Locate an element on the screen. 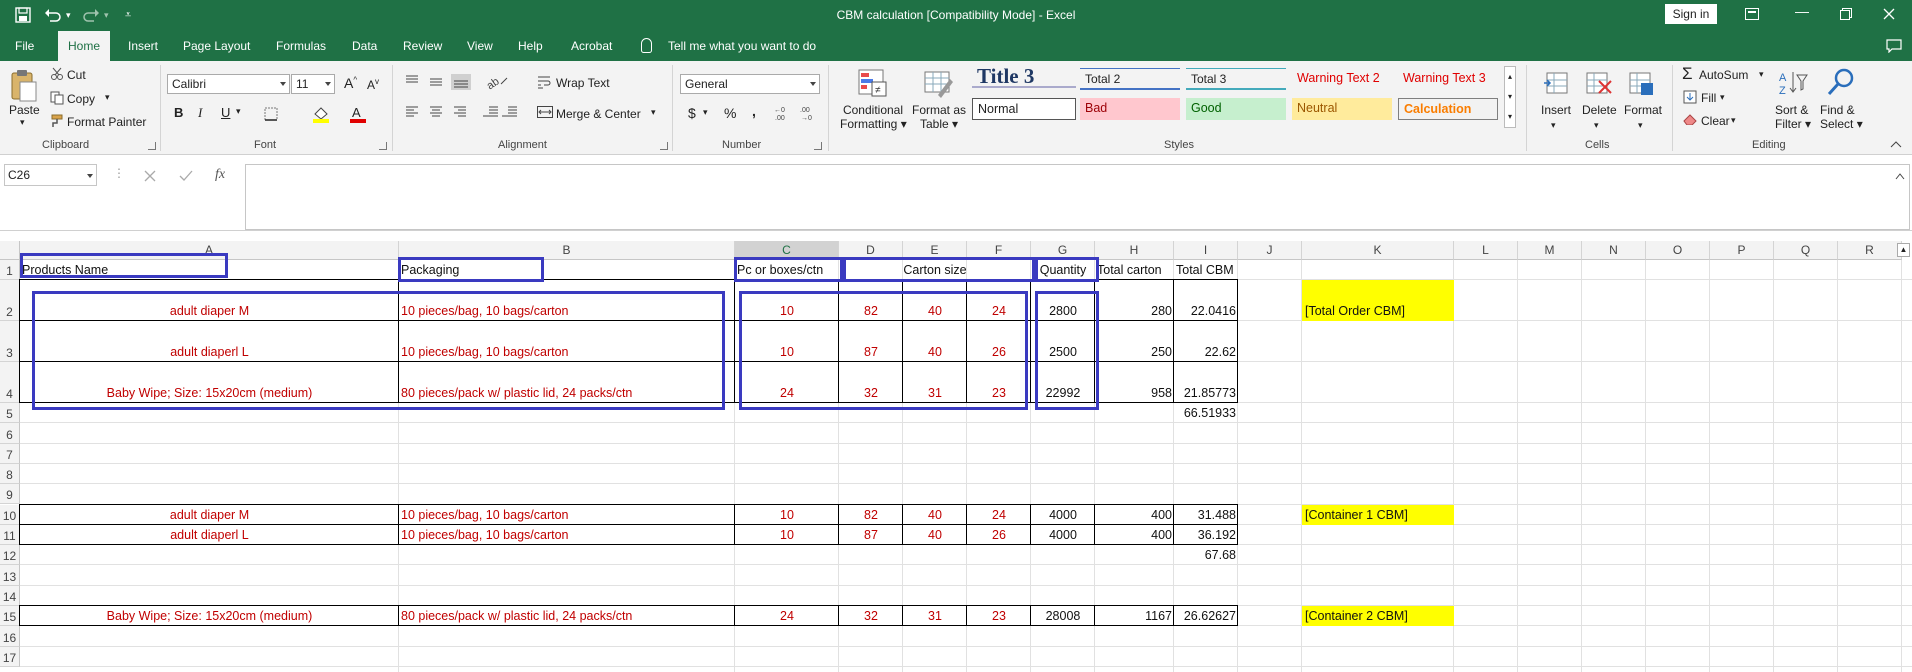 This screenshot has height=672, width=1912. font-color-icon: A is located at coordinates (358, 114).